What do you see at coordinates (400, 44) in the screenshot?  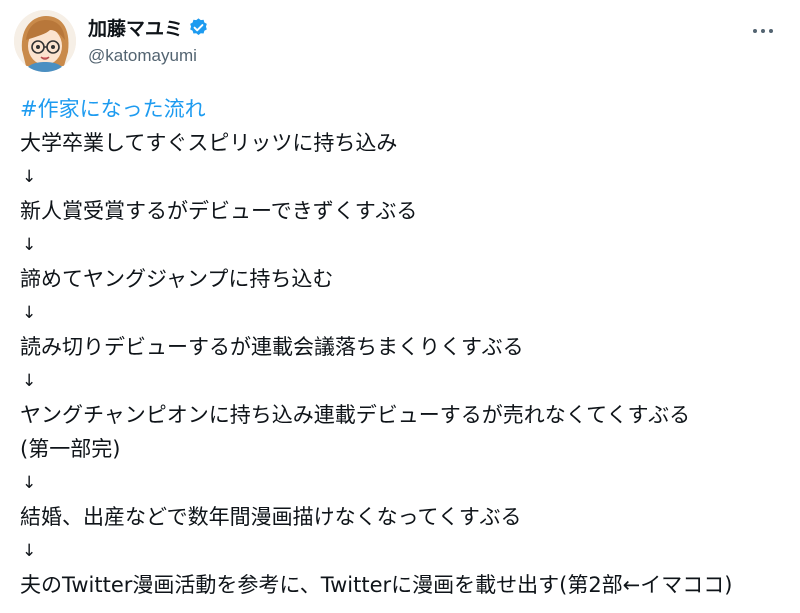 I see `tweet-header: 加藤マユミ @katomayumi` at bounding box center [400, 44].